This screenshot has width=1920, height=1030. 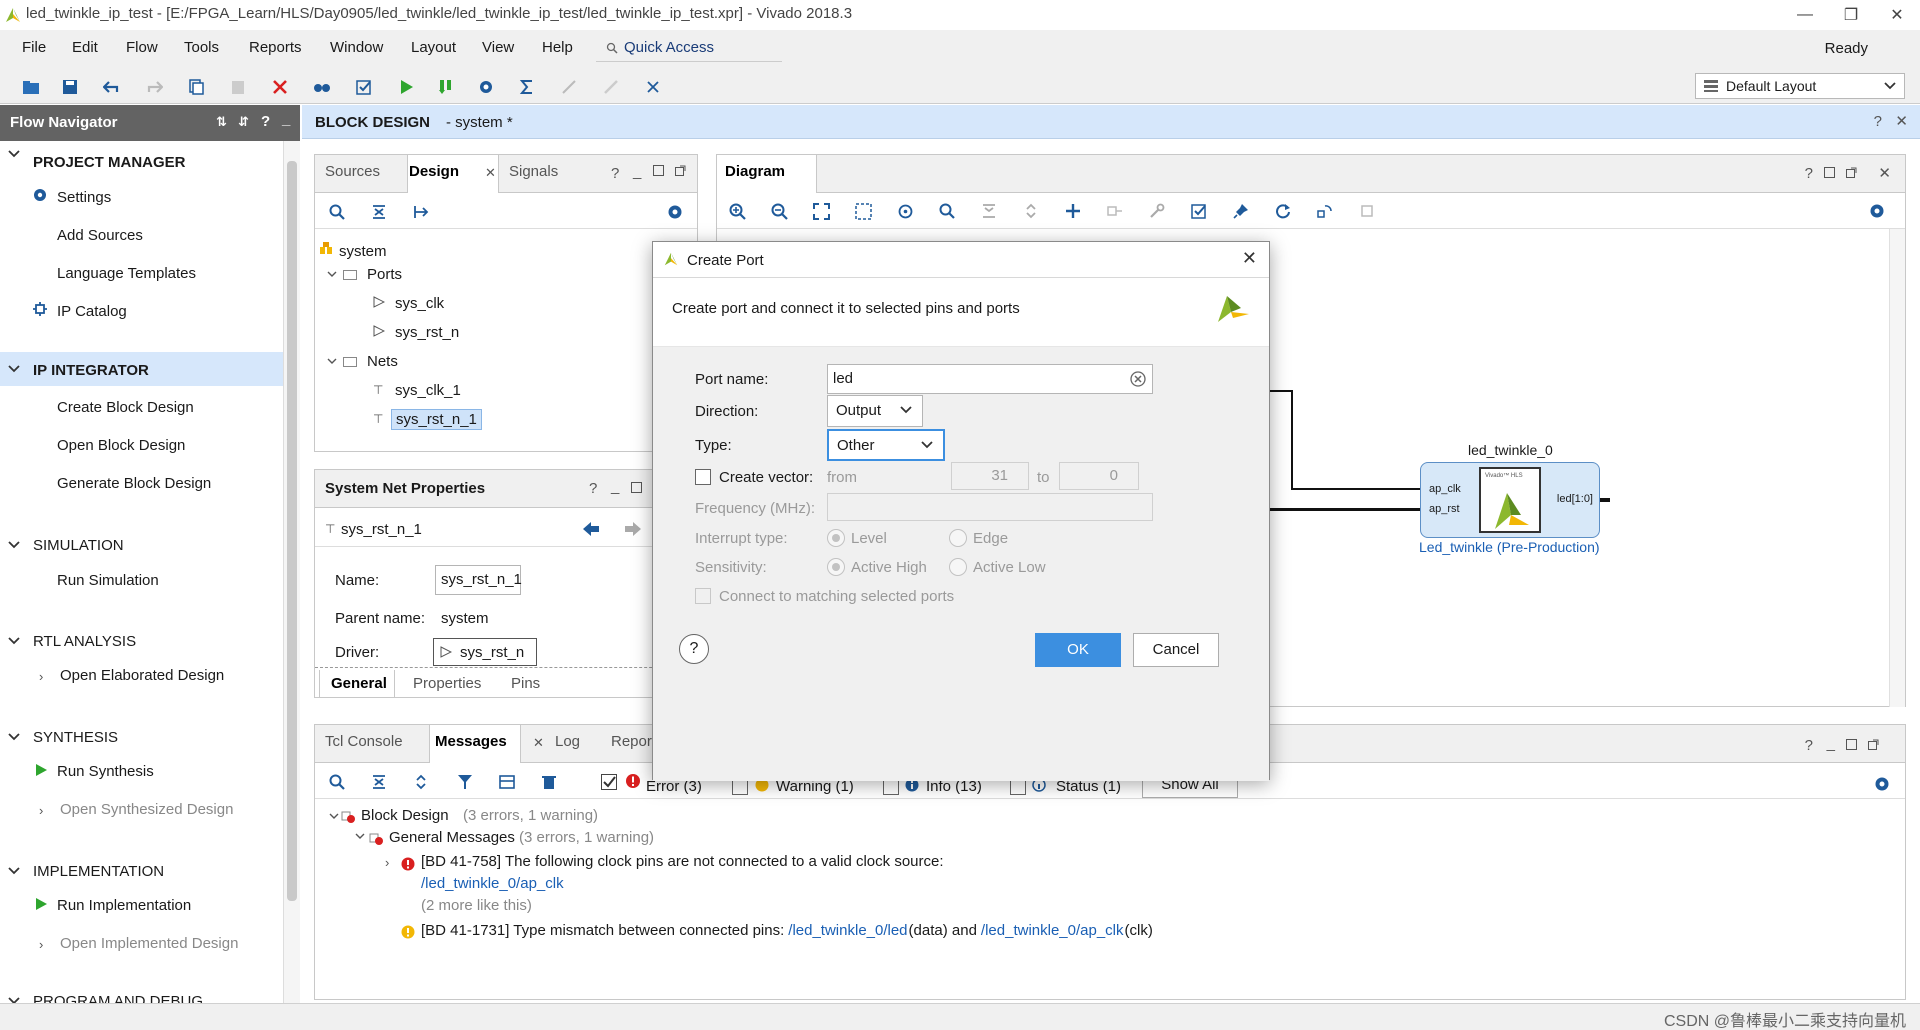 What do you see at coordinates (1078, 650) in the screenshot?
I see `ok-button: OK` at bounding box center [1078, 650].